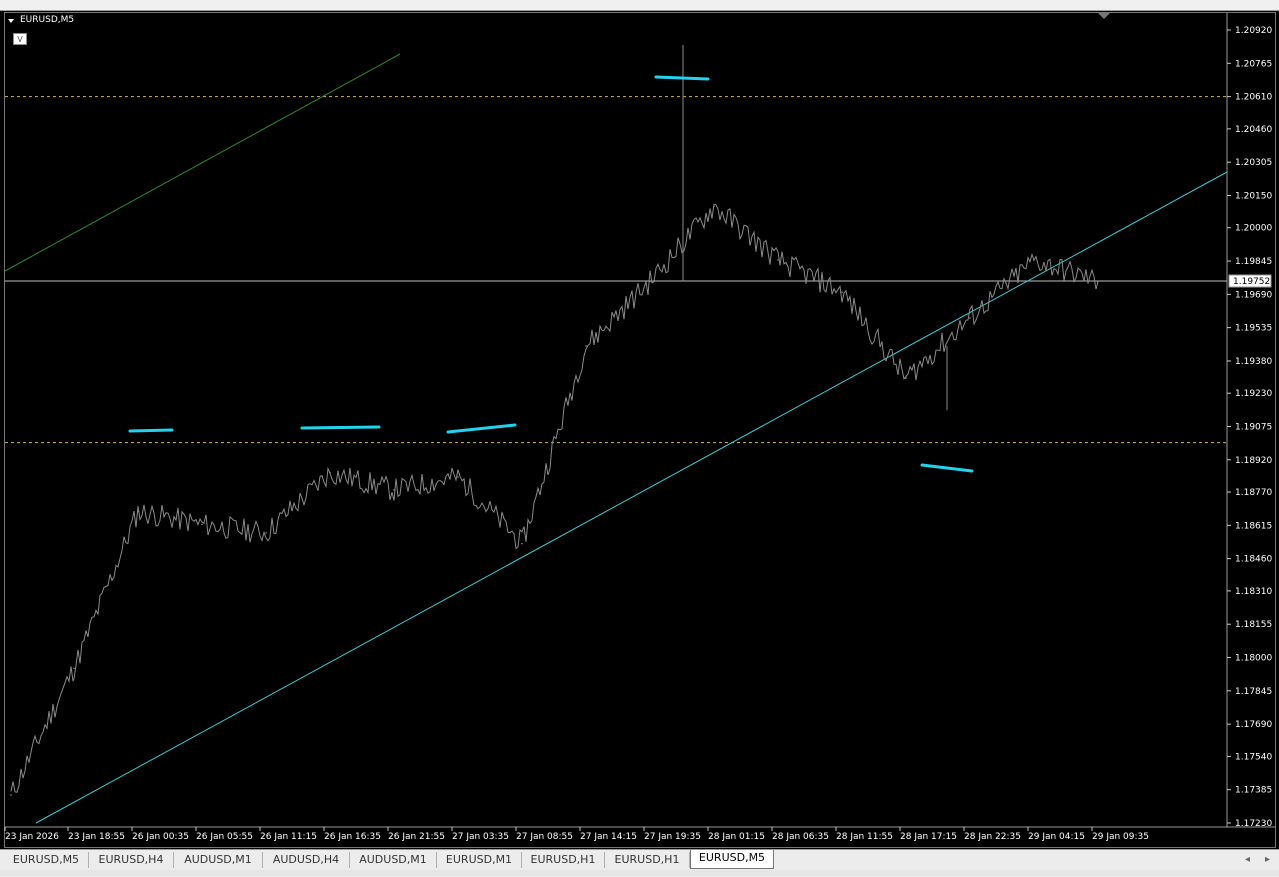 The height and width of the screenshot is (877, 1279). I want to click on price-axis-label: 1.18920, so click(1253, 461).